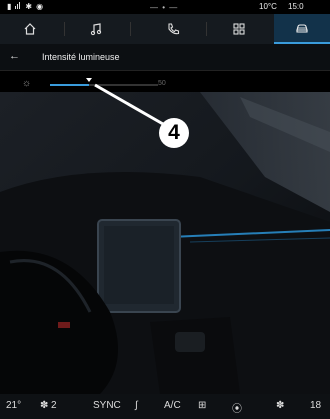 This screenshot has height=419, width=330. Describe the element at coordinates (107, 405) in the screenshot. I see `sync-button: SYNC` at that location.